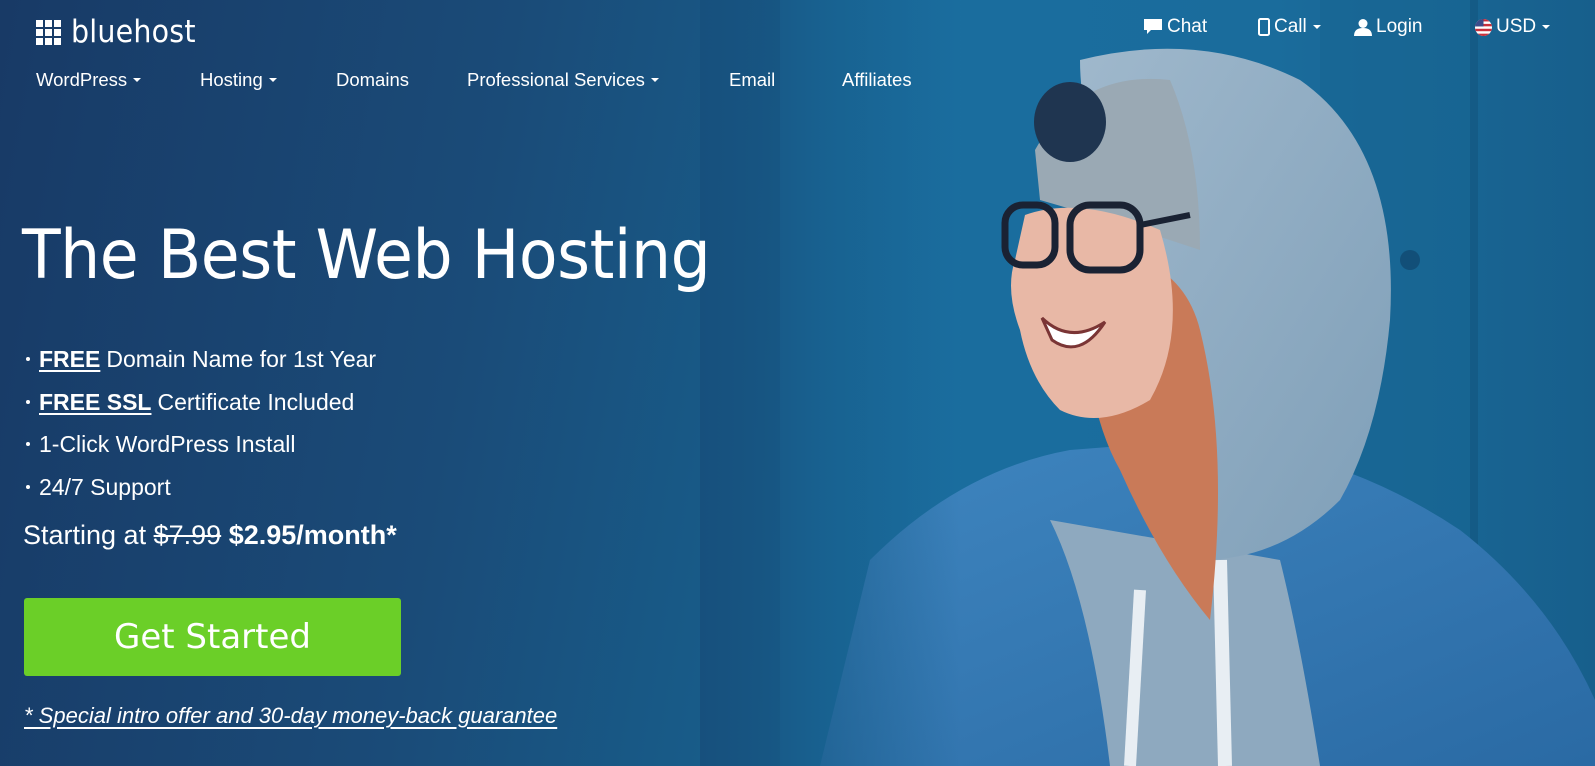  I want to click on nav-item-professional-services: Professional Services, so click(563, 80).